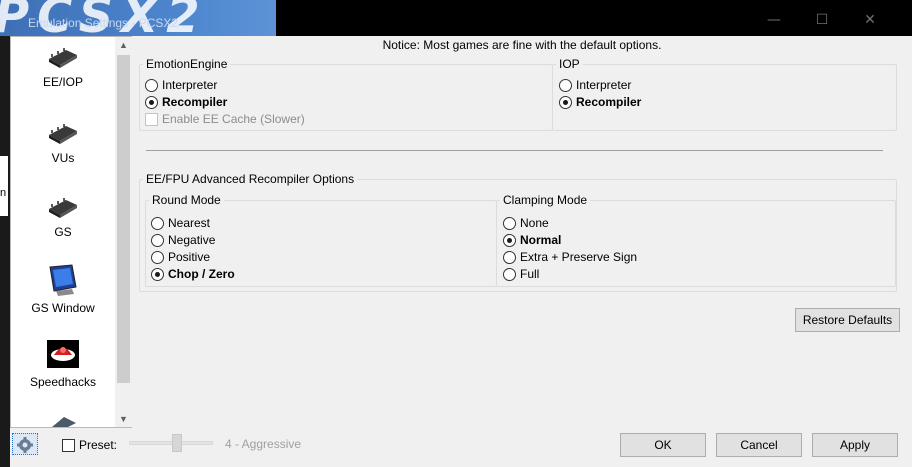  What do you see at coordinates (870, 20) in the screenshot?
I see `close-button: ✕` at bounding box center [870, 20].